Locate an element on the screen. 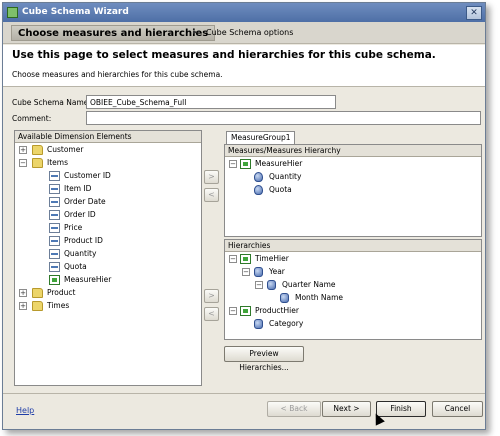 The width and height of the screenshot is (500, 436). measures-panel-title: Measures/Measures Hierarchy is located at coordinates (353, 151).